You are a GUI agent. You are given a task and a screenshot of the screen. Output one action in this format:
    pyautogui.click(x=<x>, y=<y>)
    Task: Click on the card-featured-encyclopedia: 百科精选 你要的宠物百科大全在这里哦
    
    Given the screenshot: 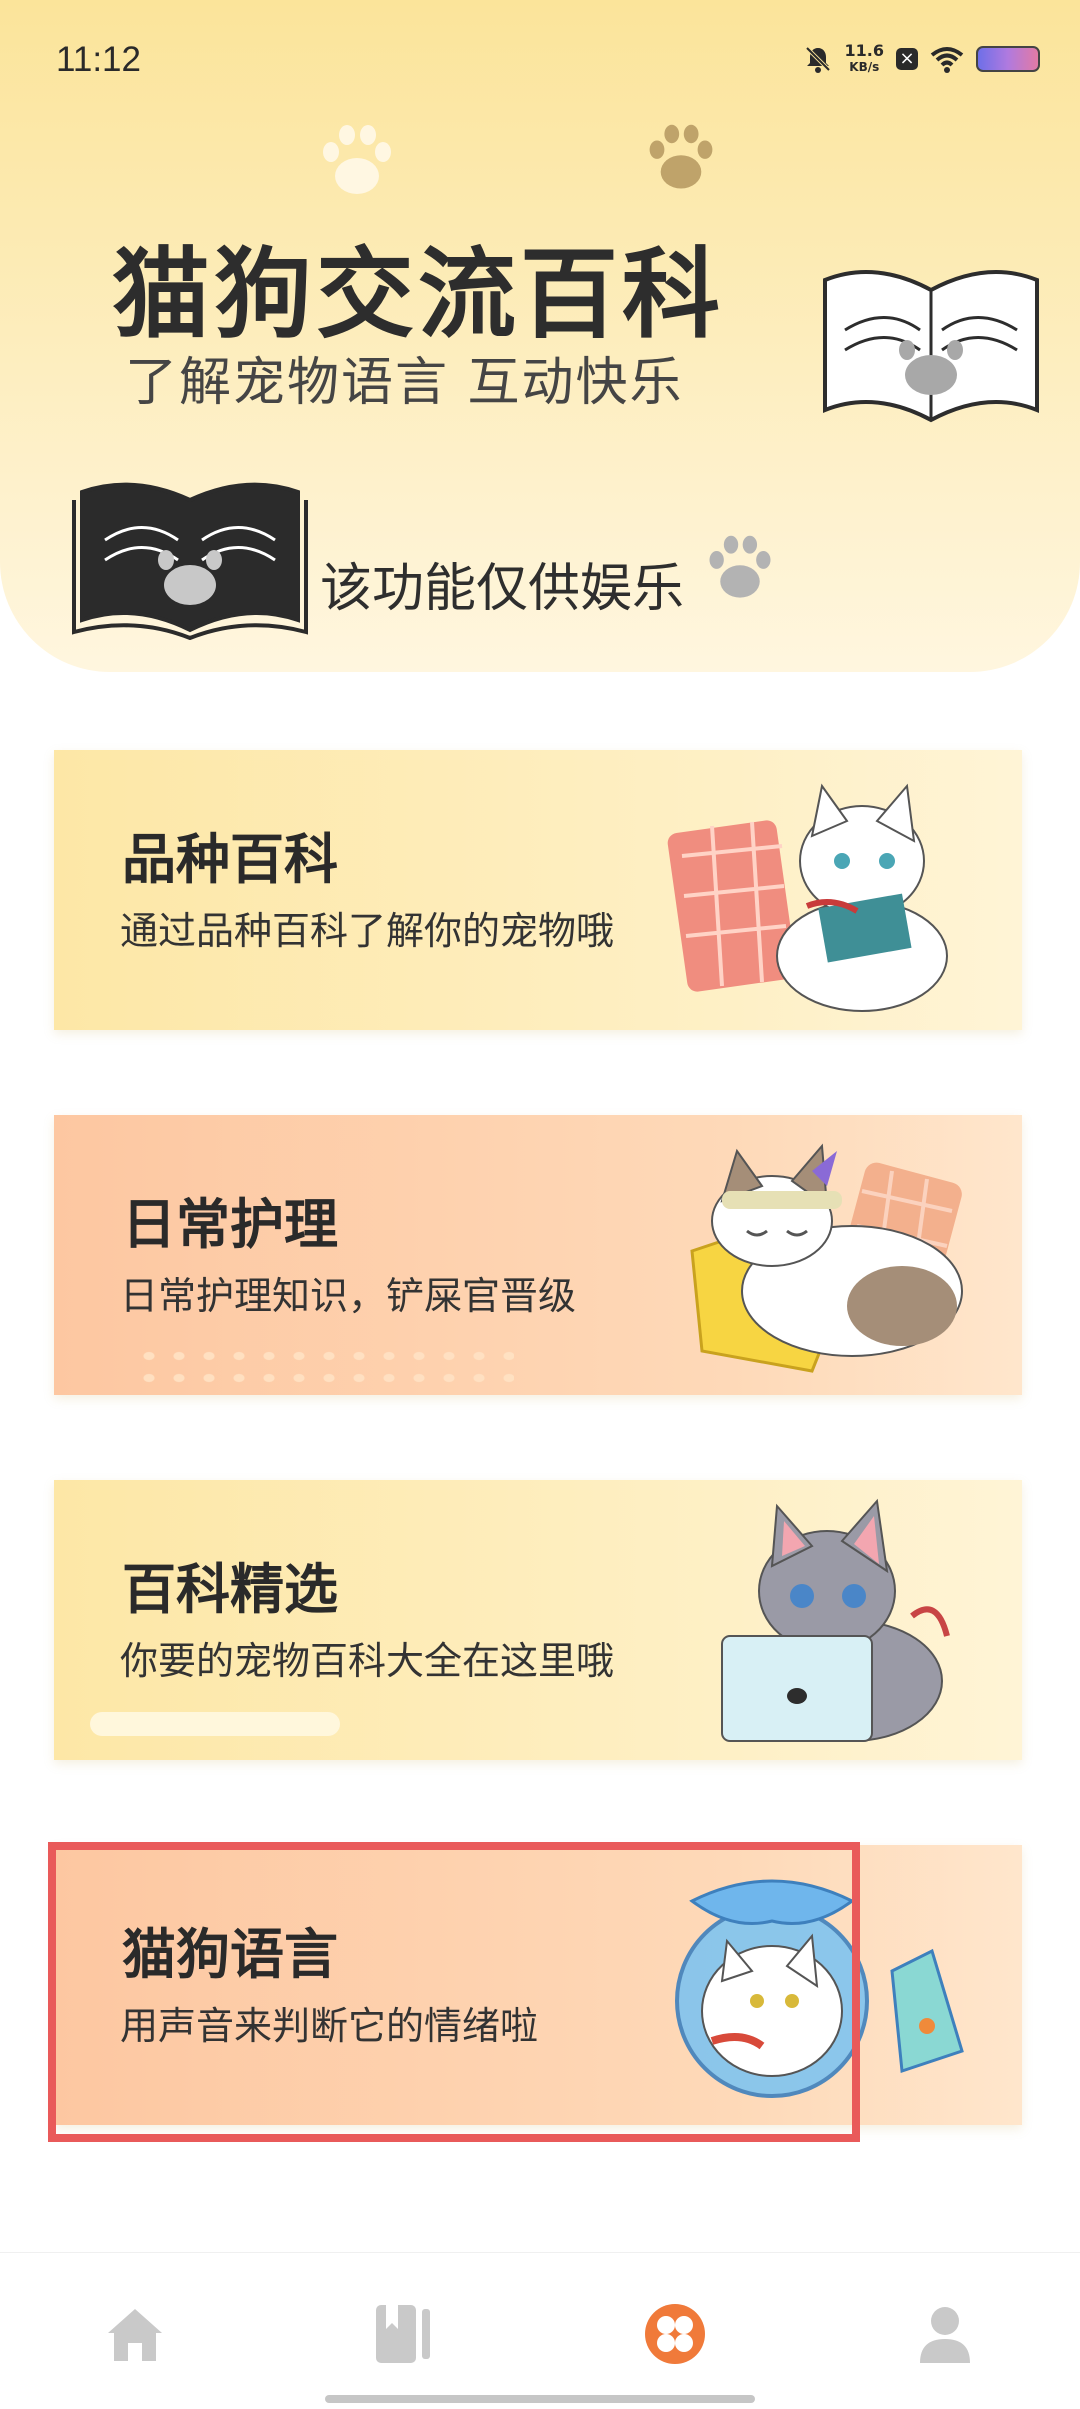 What is the action you would take?
    pyautogui.click(x=538, y=1620)
    